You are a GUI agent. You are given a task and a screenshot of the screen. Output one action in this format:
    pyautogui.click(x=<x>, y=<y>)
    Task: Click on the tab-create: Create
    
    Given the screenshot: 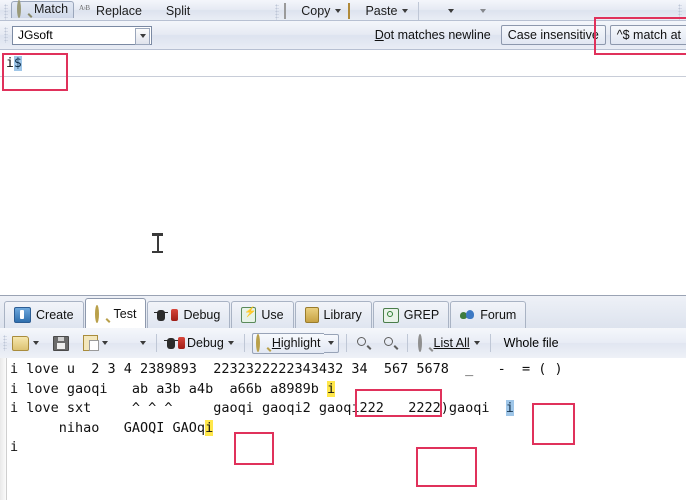 What is the action you would take?
    pyautogui.click(x=44, y=314)
    